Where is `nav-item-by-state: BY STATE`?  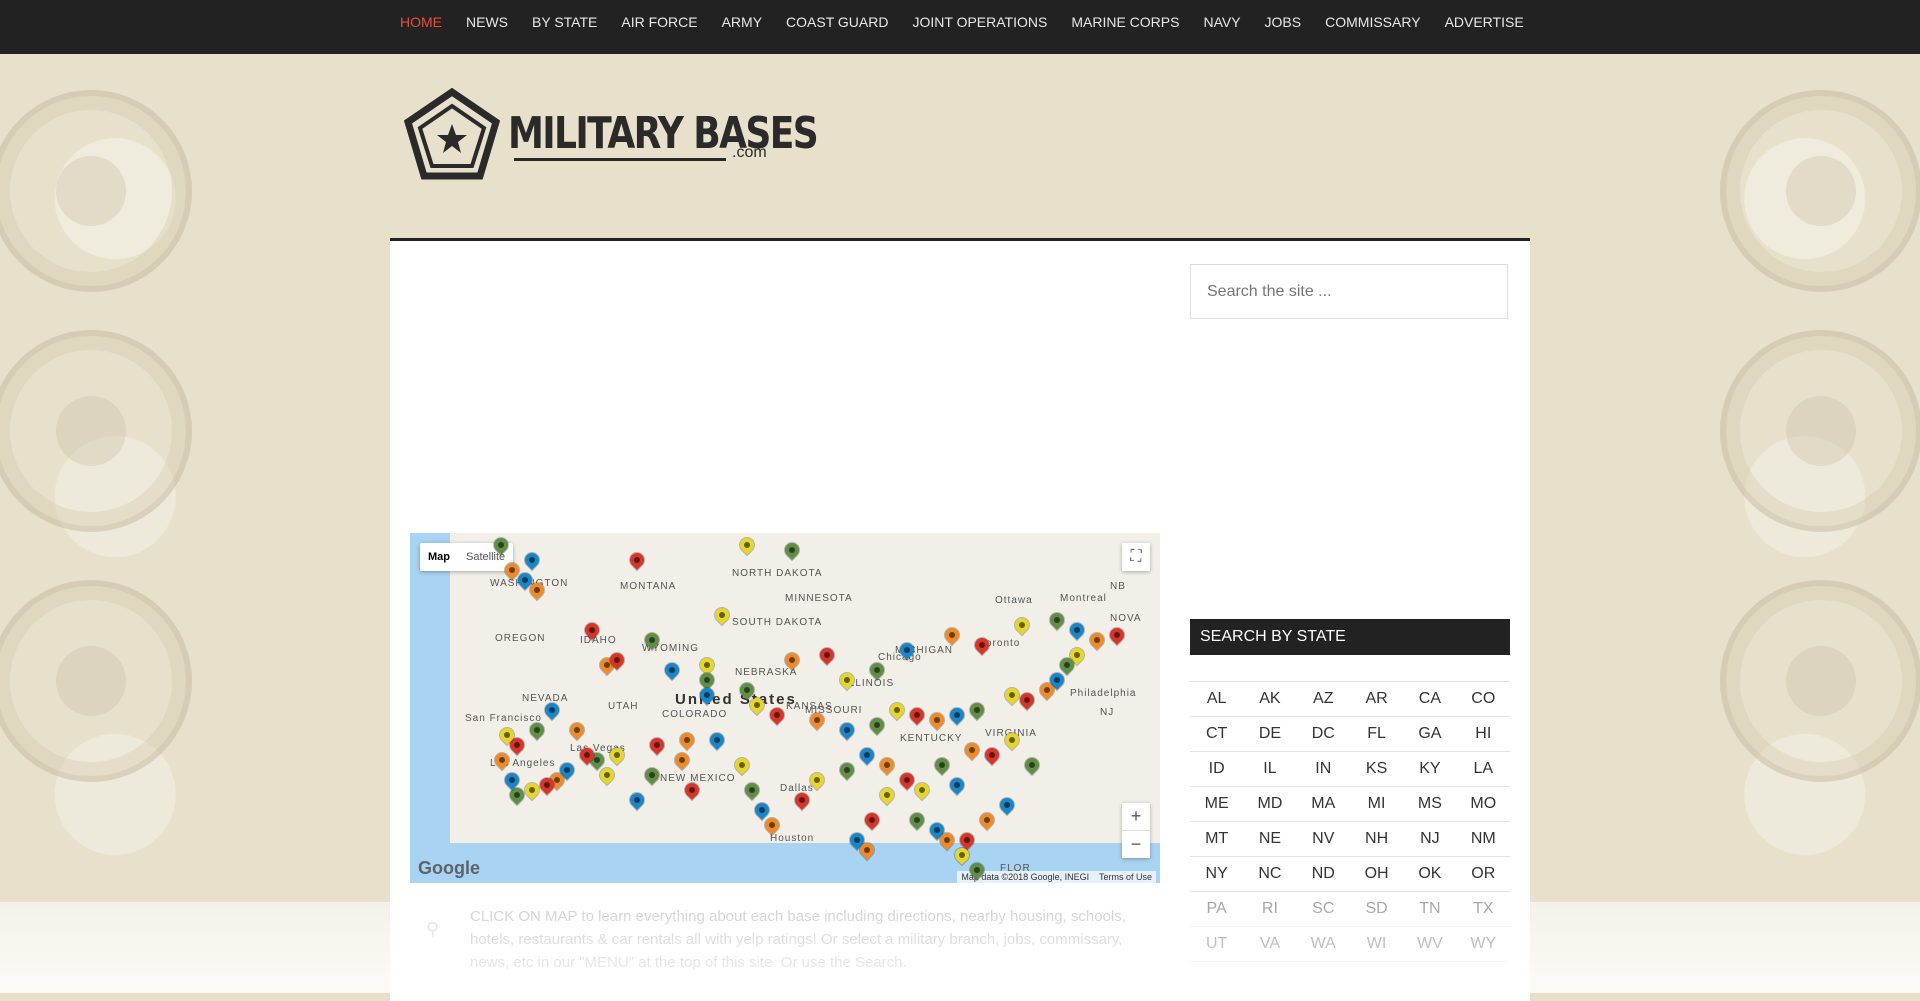
nav-item-by-state: BY STATE is located at coordinates (564, 22).